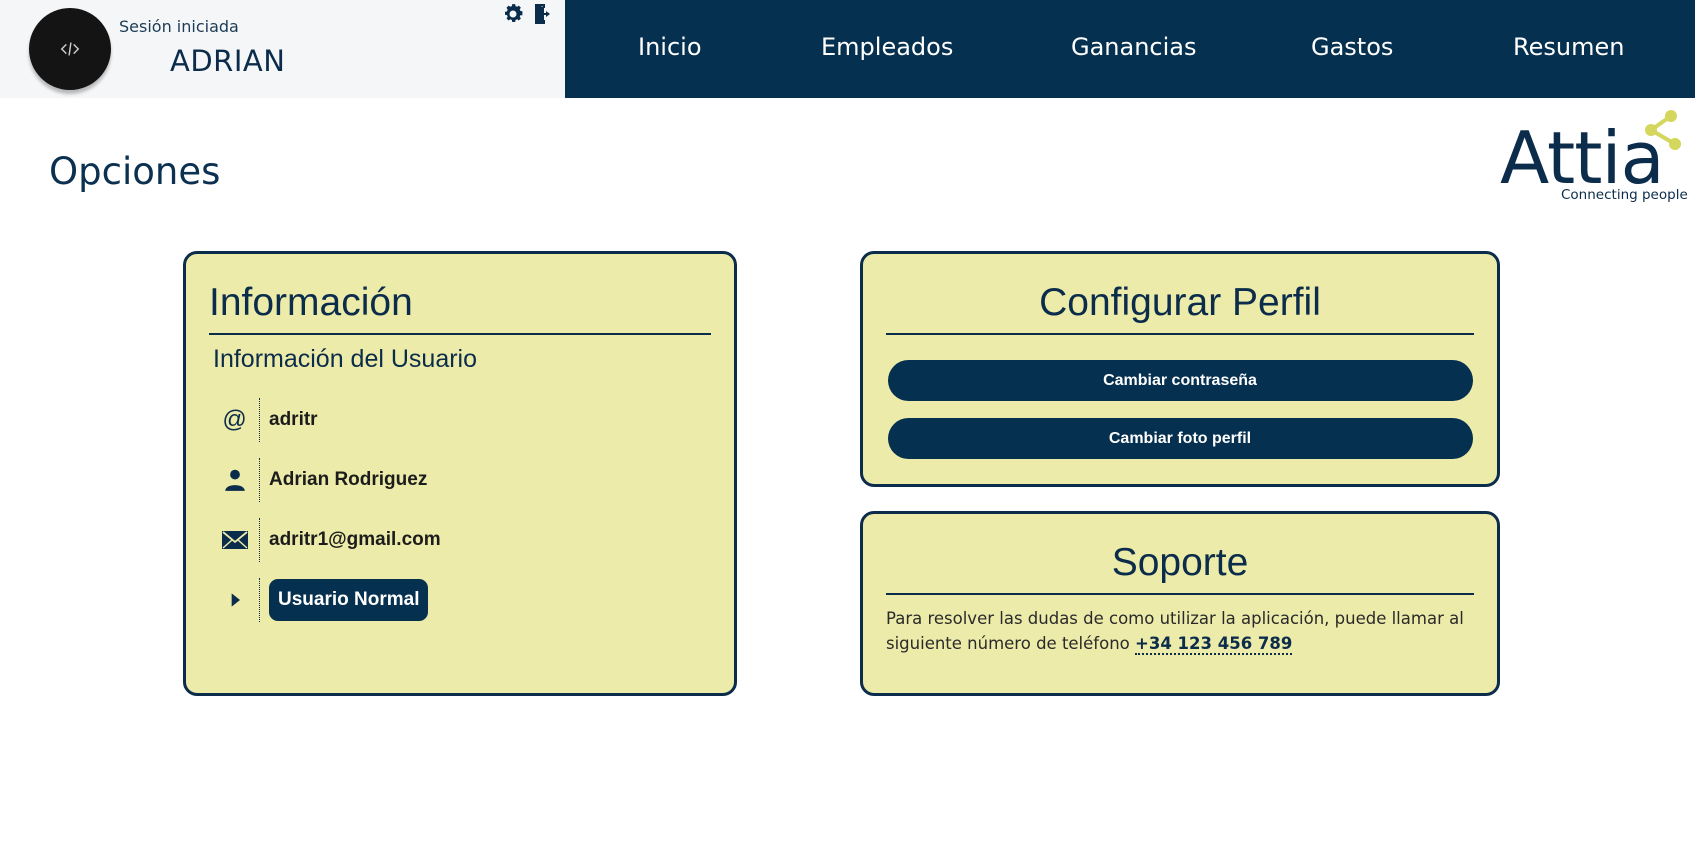 This screenshot has height=849, width=1695. What do you see at coordinates (887, 47) in the screenshot?
I see `nav-item-empleados: Empleados` at bounding box center [887, 47].